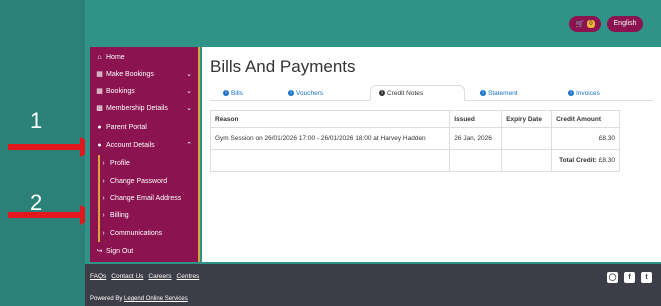 Image resolution: width=661 pixels, height=306 pixels. I want to click on sidebar-item-change-email: › Change Email Address, so click(144, 198).